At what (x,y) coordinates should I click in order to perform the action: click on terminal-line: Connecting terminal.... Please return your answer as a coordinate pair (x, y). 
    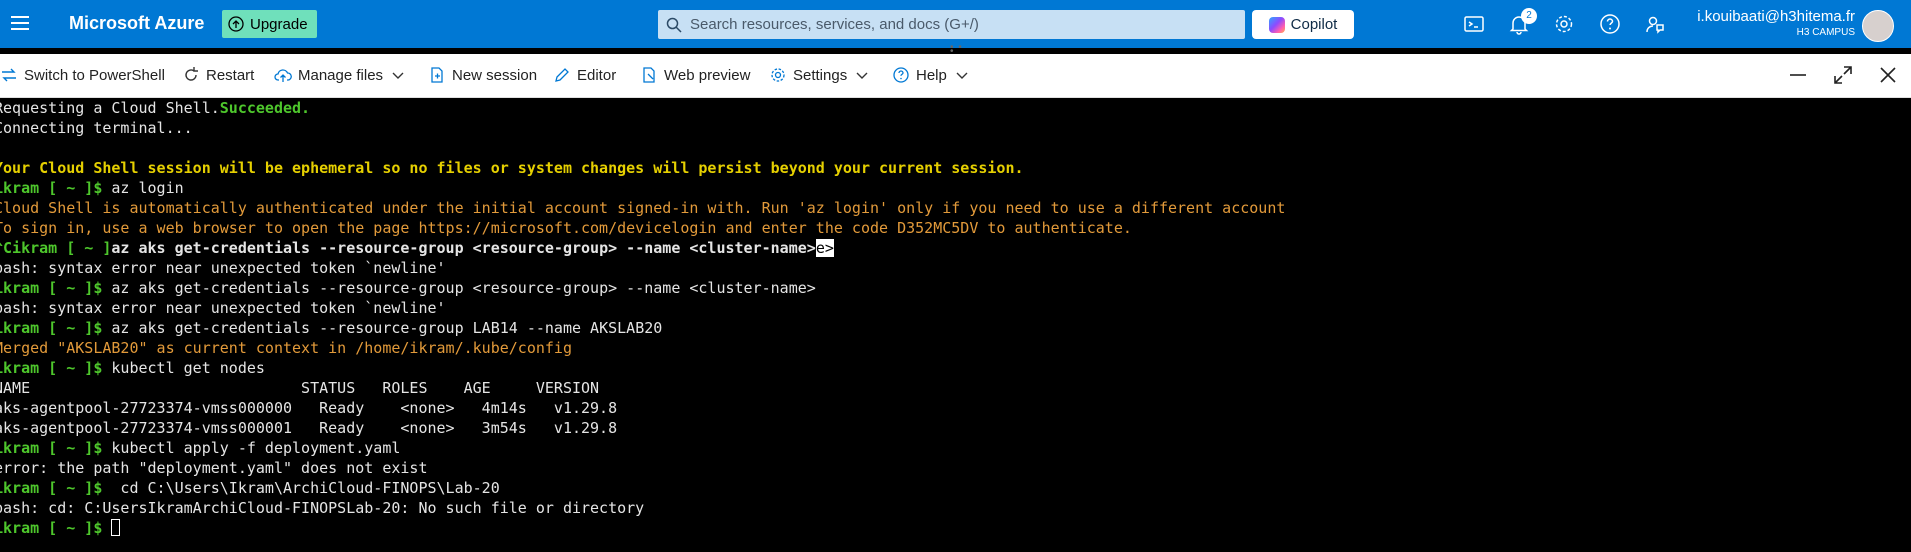
    Looking at the image, I should click on (96, 128).